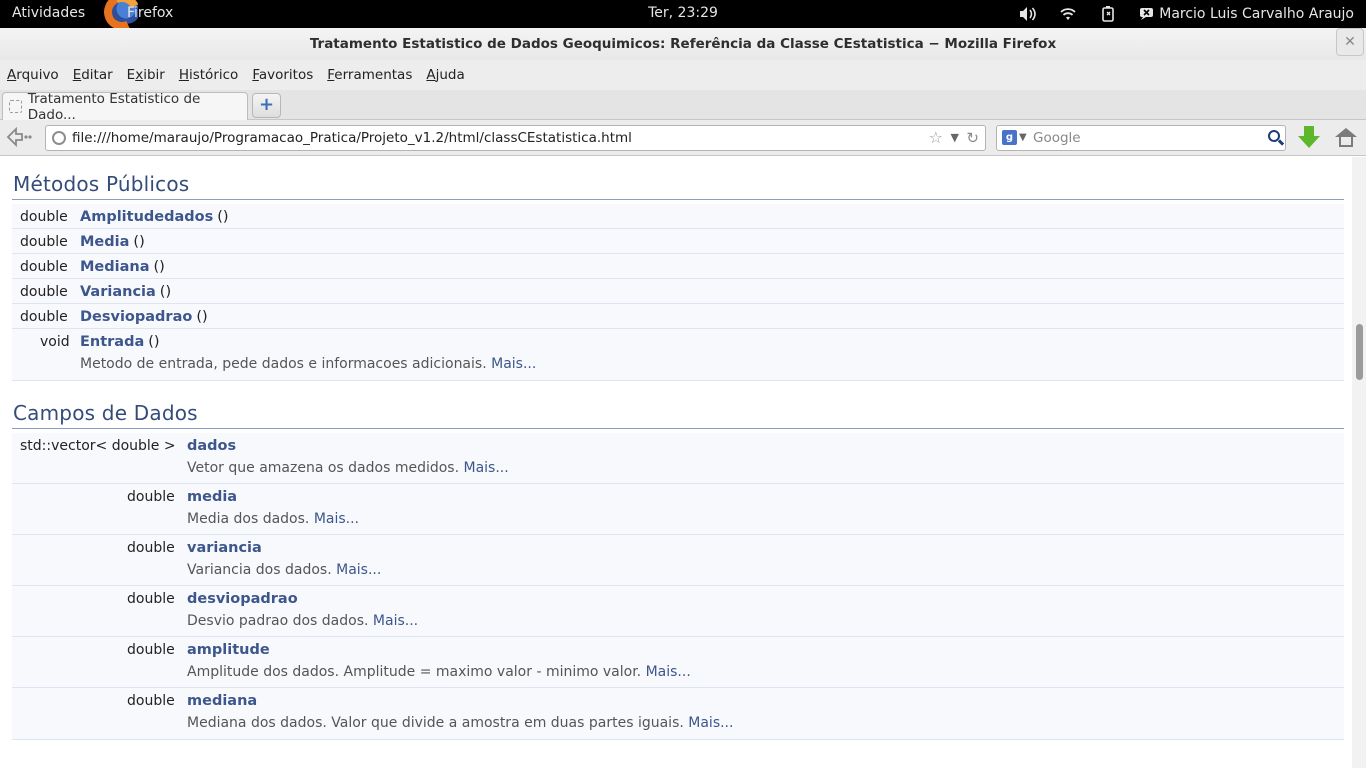 The height and width of the screenshot is (768, 1366). Describe the element at coordinates (15, 106) in the screenshot. I see `page-favicon-icon` at that location.